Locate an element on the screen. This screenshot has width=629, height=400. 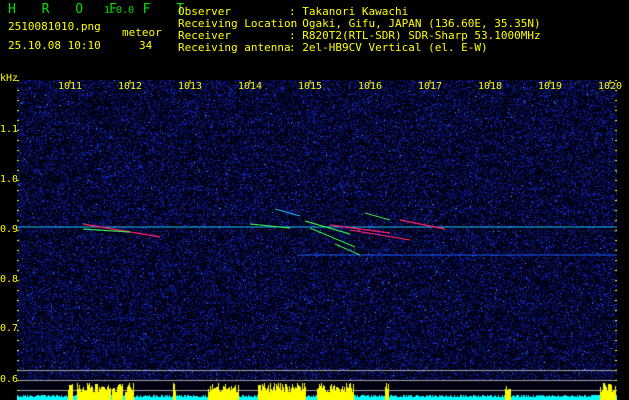
x-tick-label: 1018 is located at coordinates (490, 86).